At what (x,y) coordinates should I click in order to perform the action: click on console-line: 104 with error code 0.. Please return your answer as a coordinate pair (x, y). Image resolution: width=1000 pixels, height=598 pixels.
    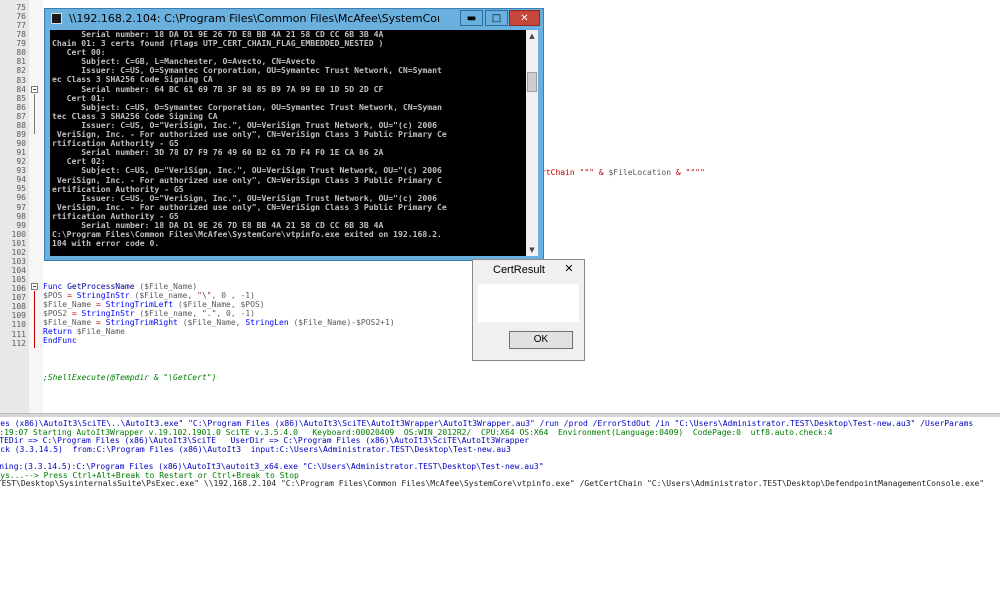
    Looking at the image, I should click on (106, 244).